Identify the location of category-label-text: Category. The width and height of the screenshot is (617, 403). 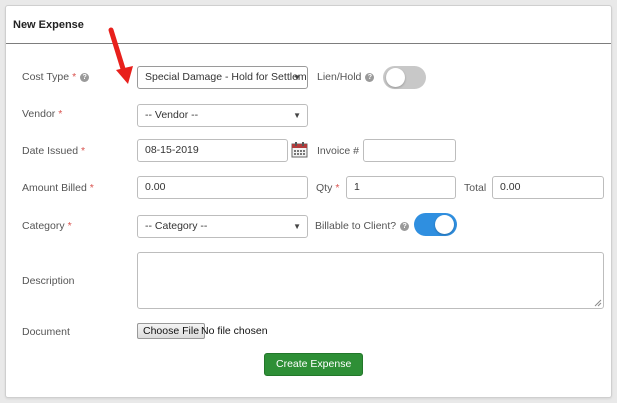
(43, 226).